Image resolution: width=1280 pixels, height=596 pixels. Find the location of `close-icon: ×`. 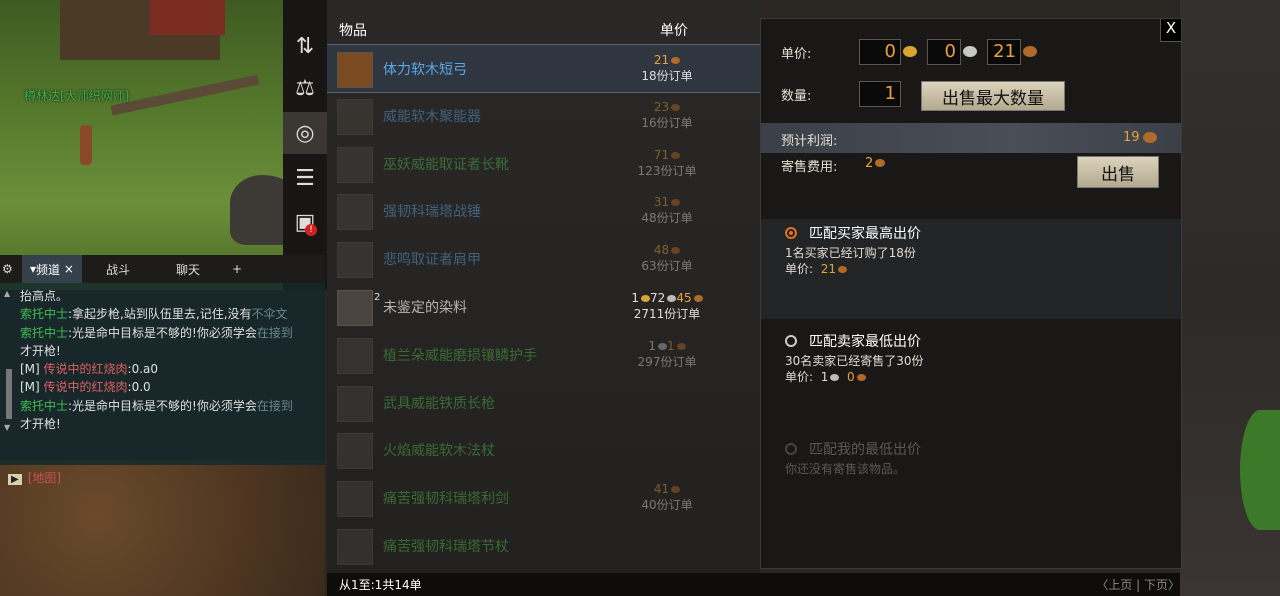

close-icon: × is located at coordinates (69, 269).